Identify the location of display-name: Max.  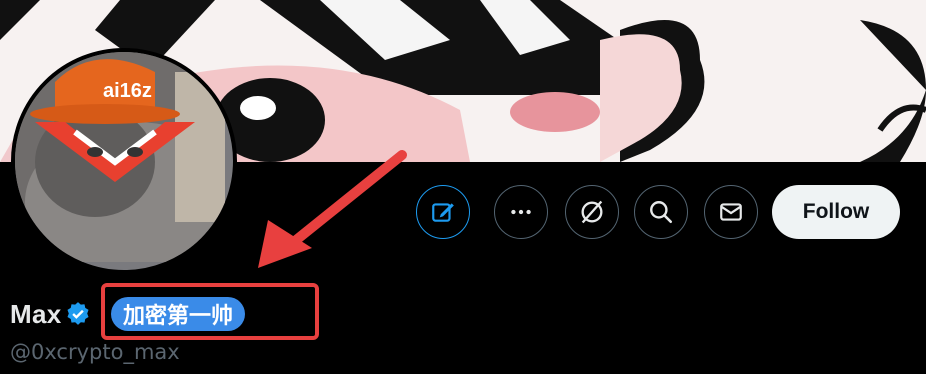
(36, 313).